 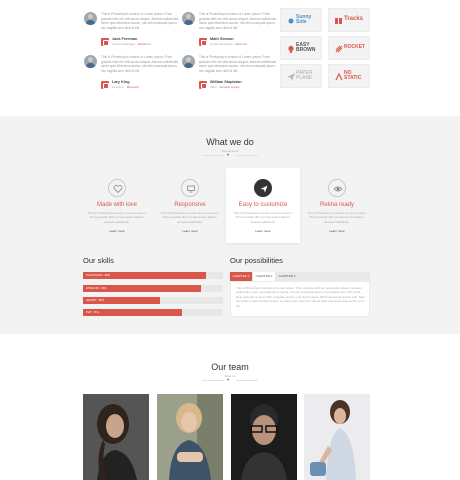 What do you see at coordinates (339, 77) in the screenshot?
I see `no-static-icon` at bounding box center [339, 77].